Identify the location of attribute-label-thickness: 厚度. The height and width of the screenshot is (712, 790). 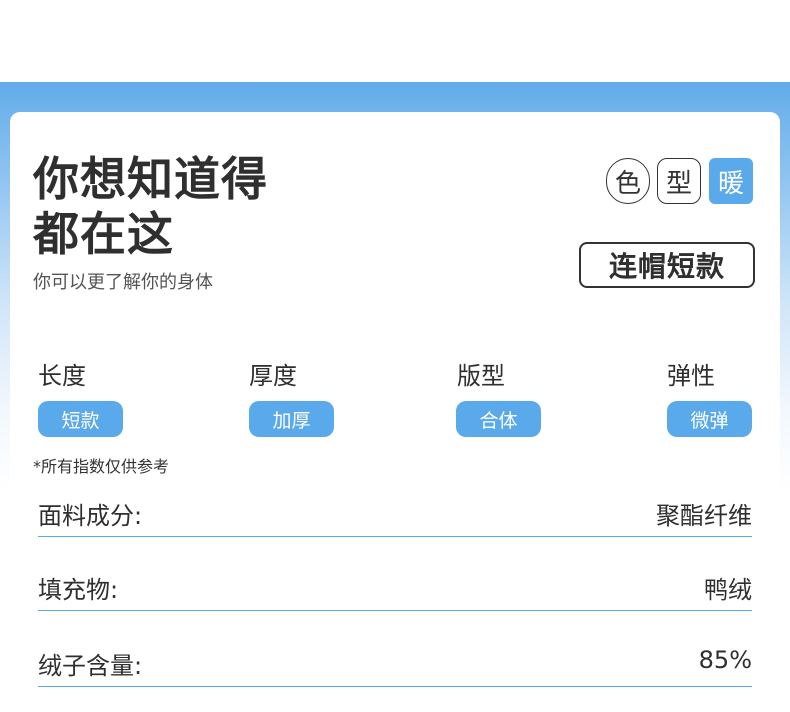
(273, 376).